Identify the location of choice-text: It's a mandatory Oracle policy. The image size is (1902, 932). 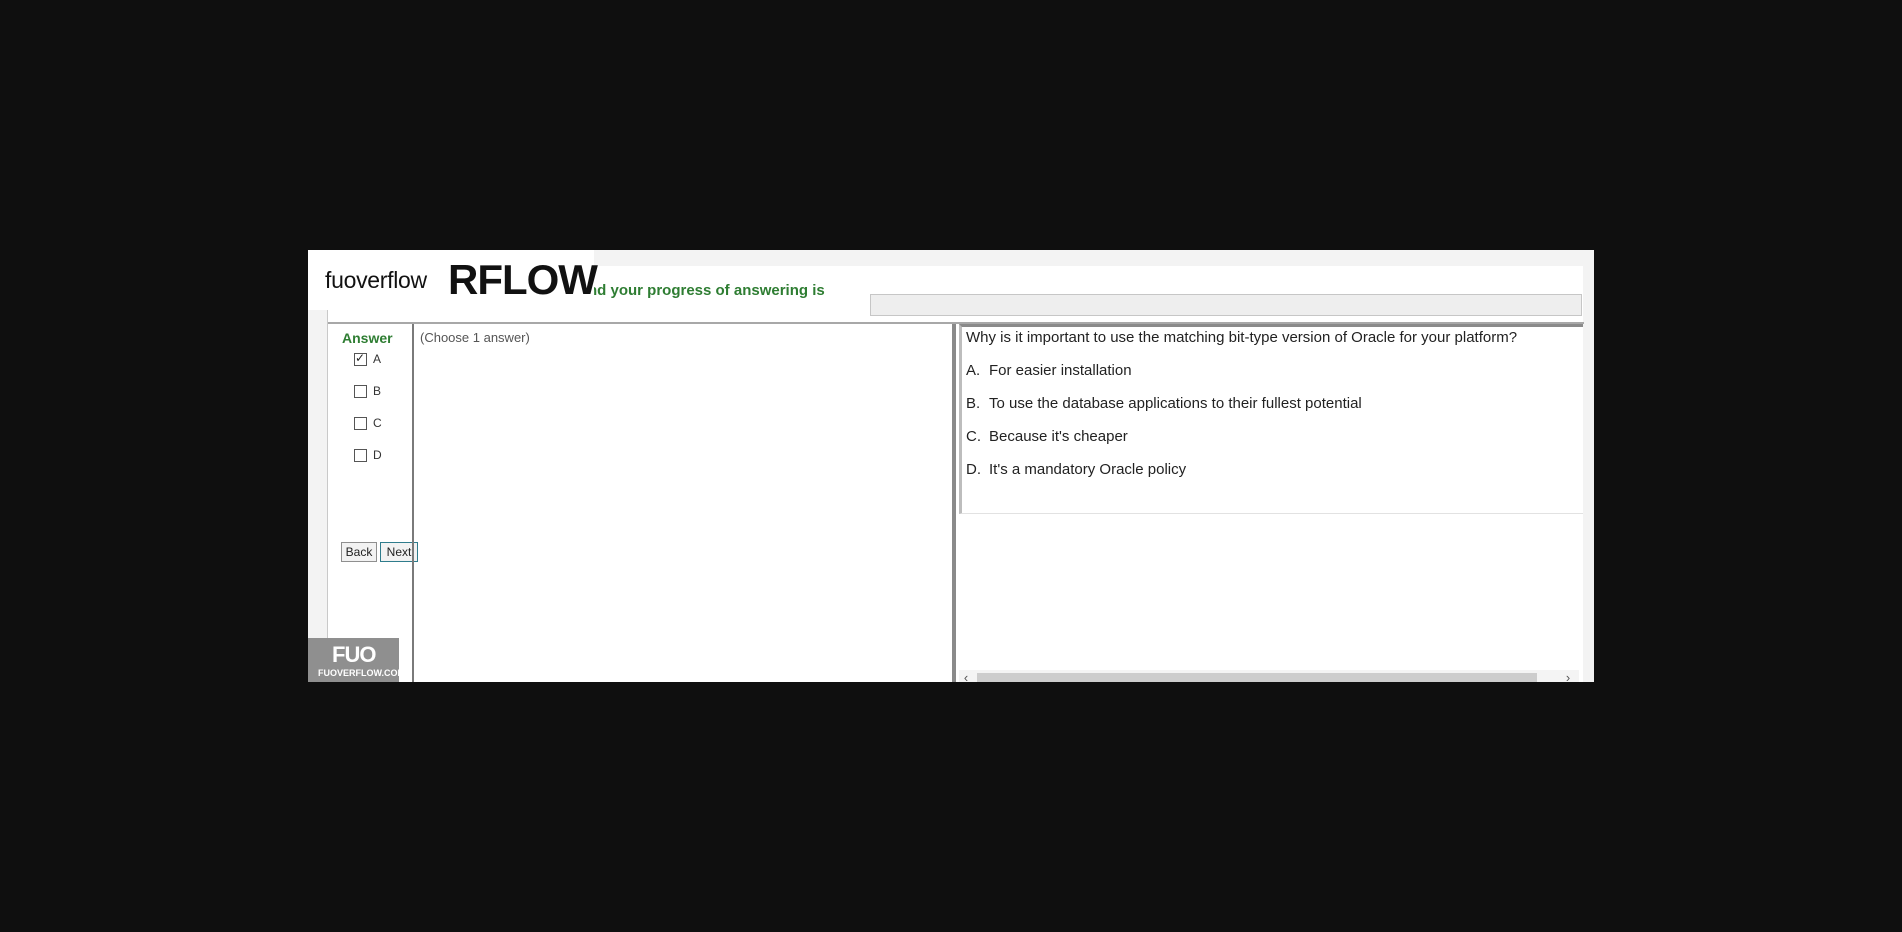
(1088, 469).